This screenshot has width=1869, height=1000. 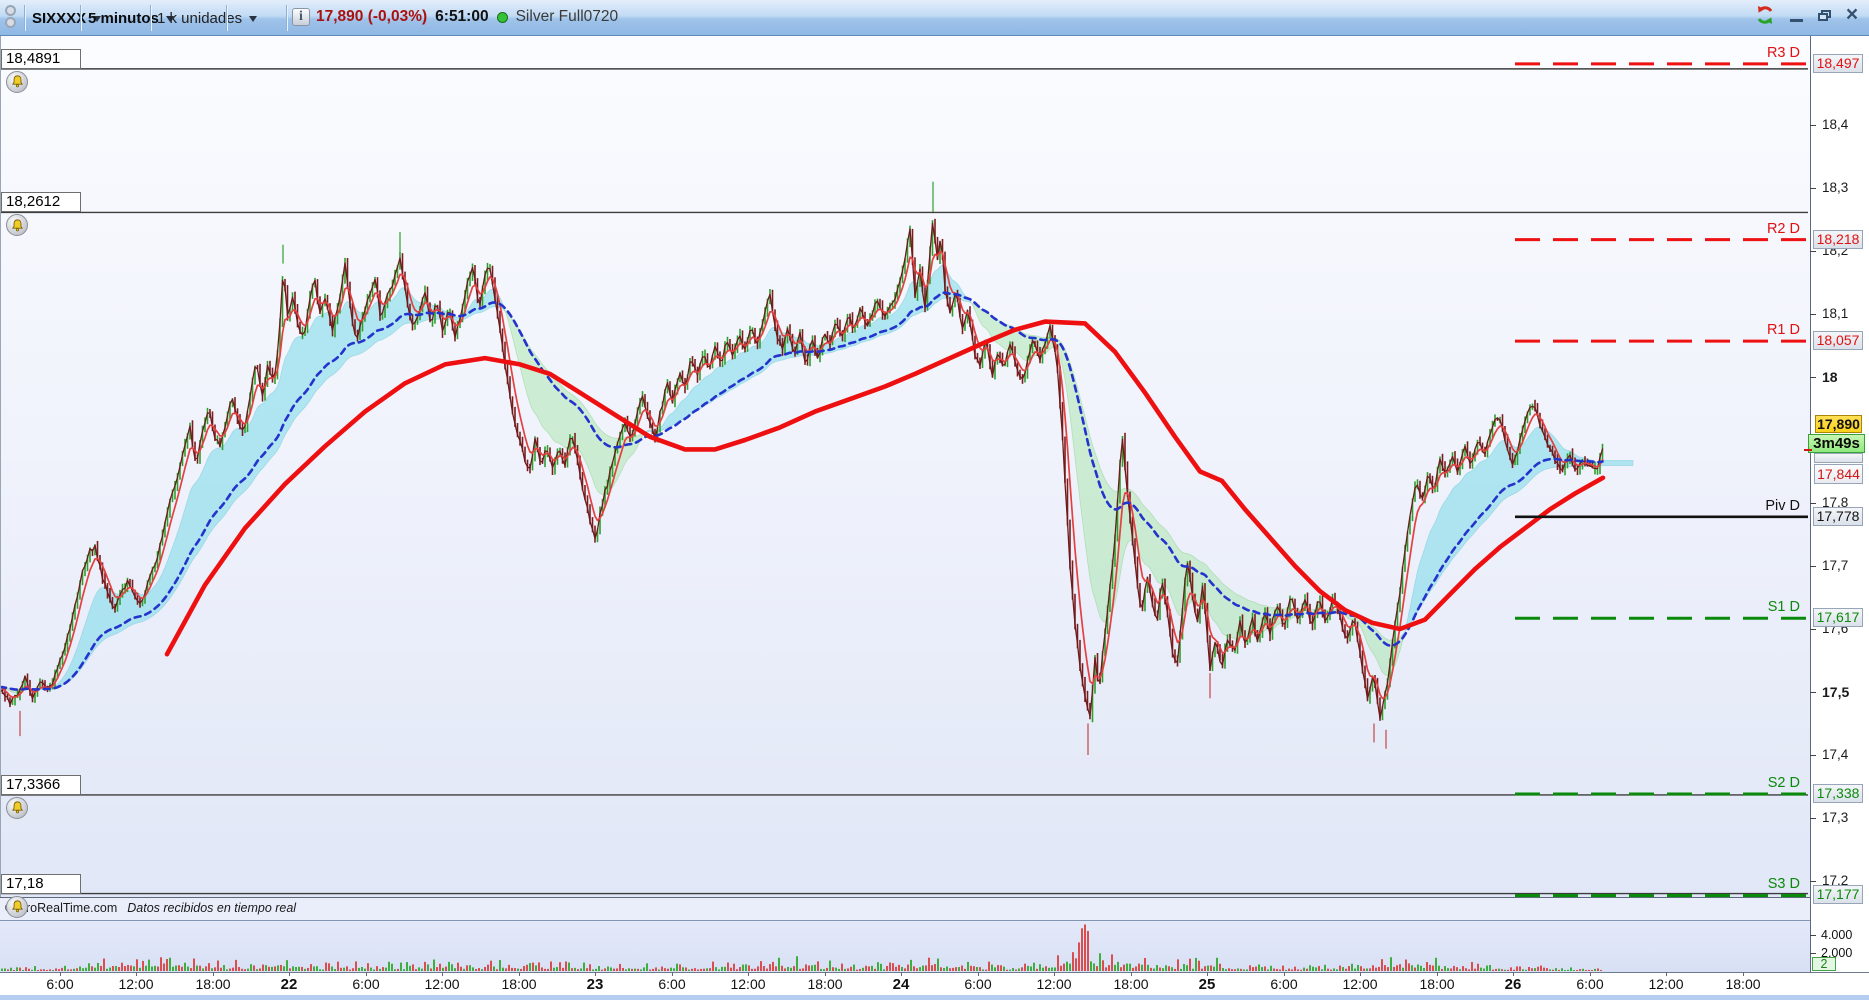 I want to click on price-axis-label: 18,1, so click(x=1835, y=313).